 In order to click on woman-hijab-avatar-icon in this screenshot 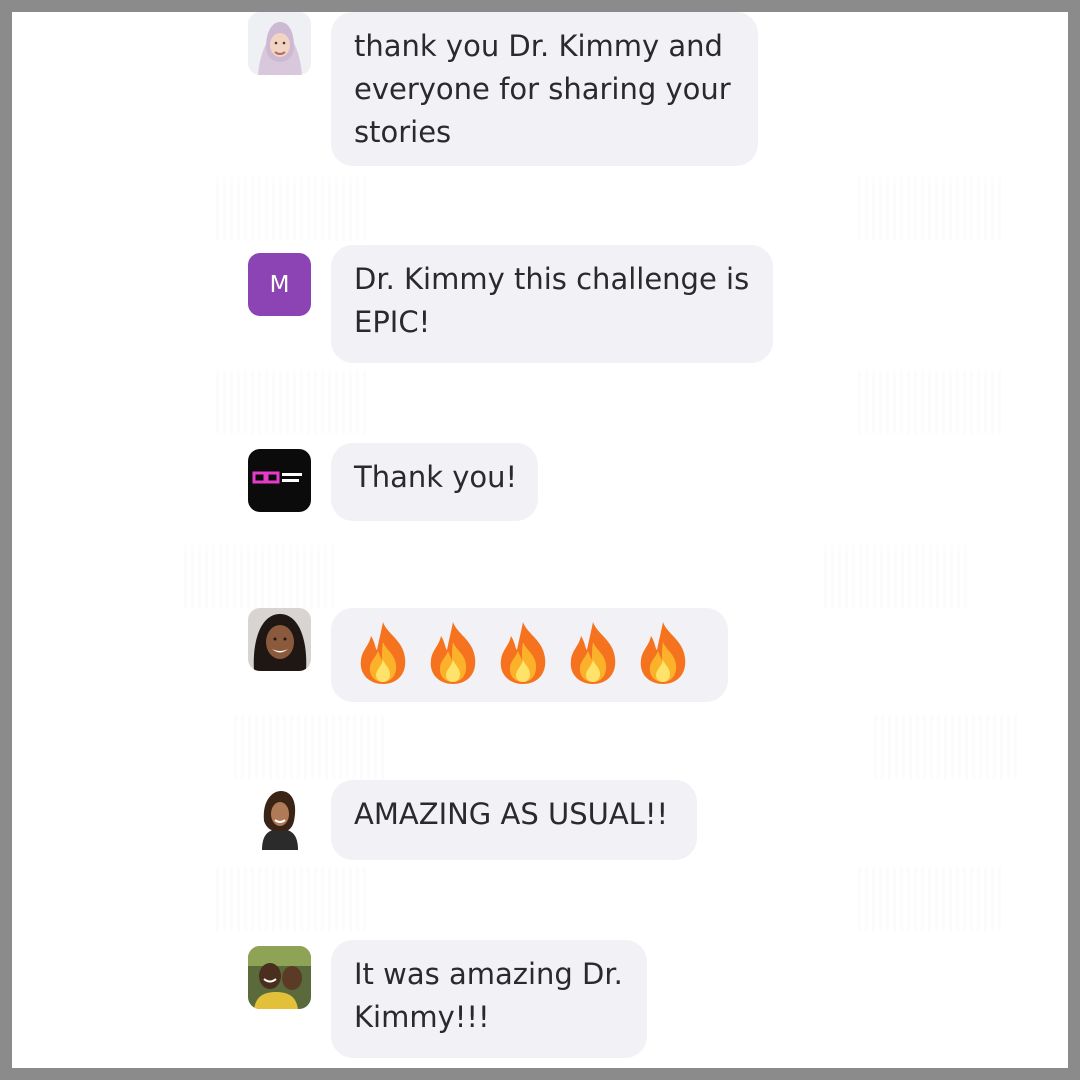, I will do `click(279, 43)`.